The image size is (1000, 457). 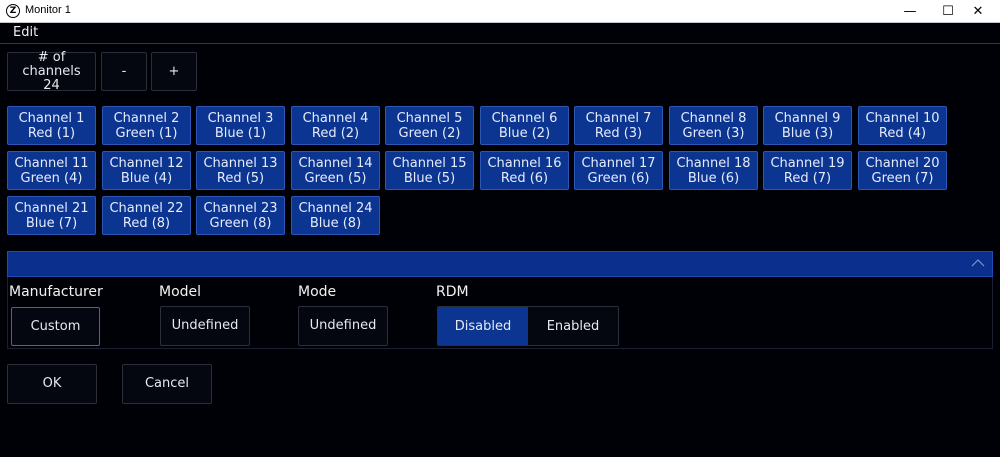 I want to click on channel-name: Channel 23, so click(x=240, y=208).